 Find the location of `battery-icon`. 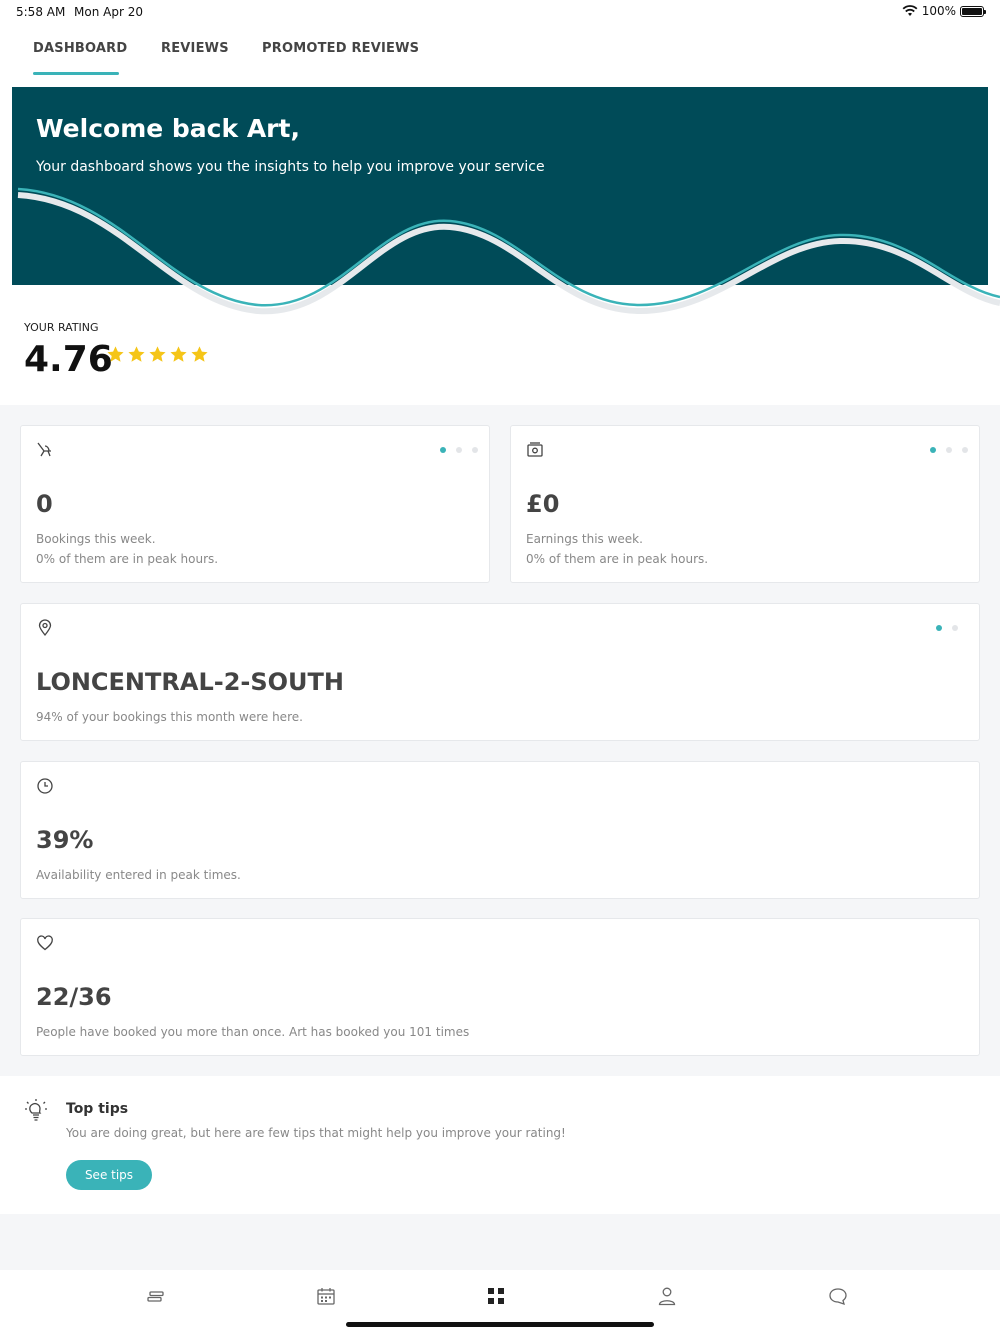

battery-icon is located at coordinates (973, 11).